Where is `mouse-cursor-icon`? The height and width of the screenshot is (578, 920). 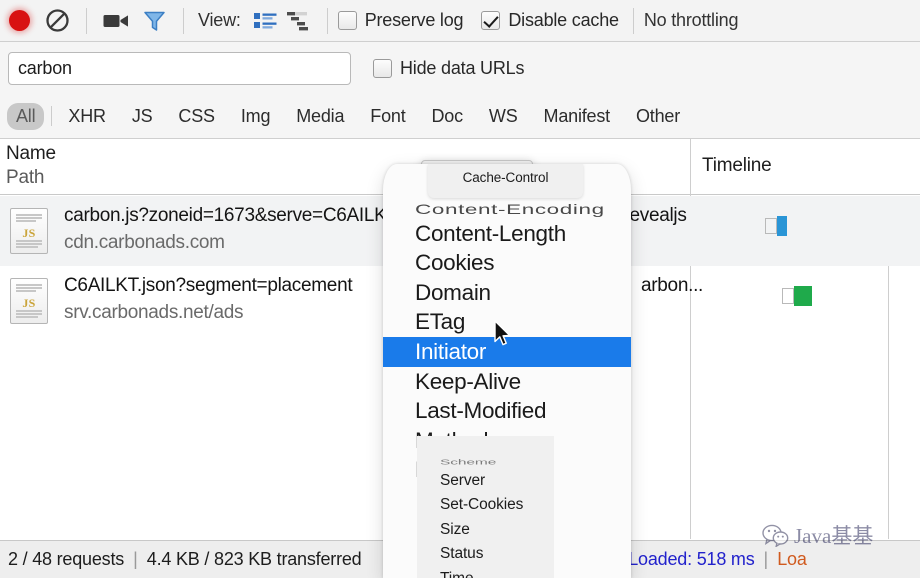 mouse-cursor-icon is located at coordinates (502, 333).